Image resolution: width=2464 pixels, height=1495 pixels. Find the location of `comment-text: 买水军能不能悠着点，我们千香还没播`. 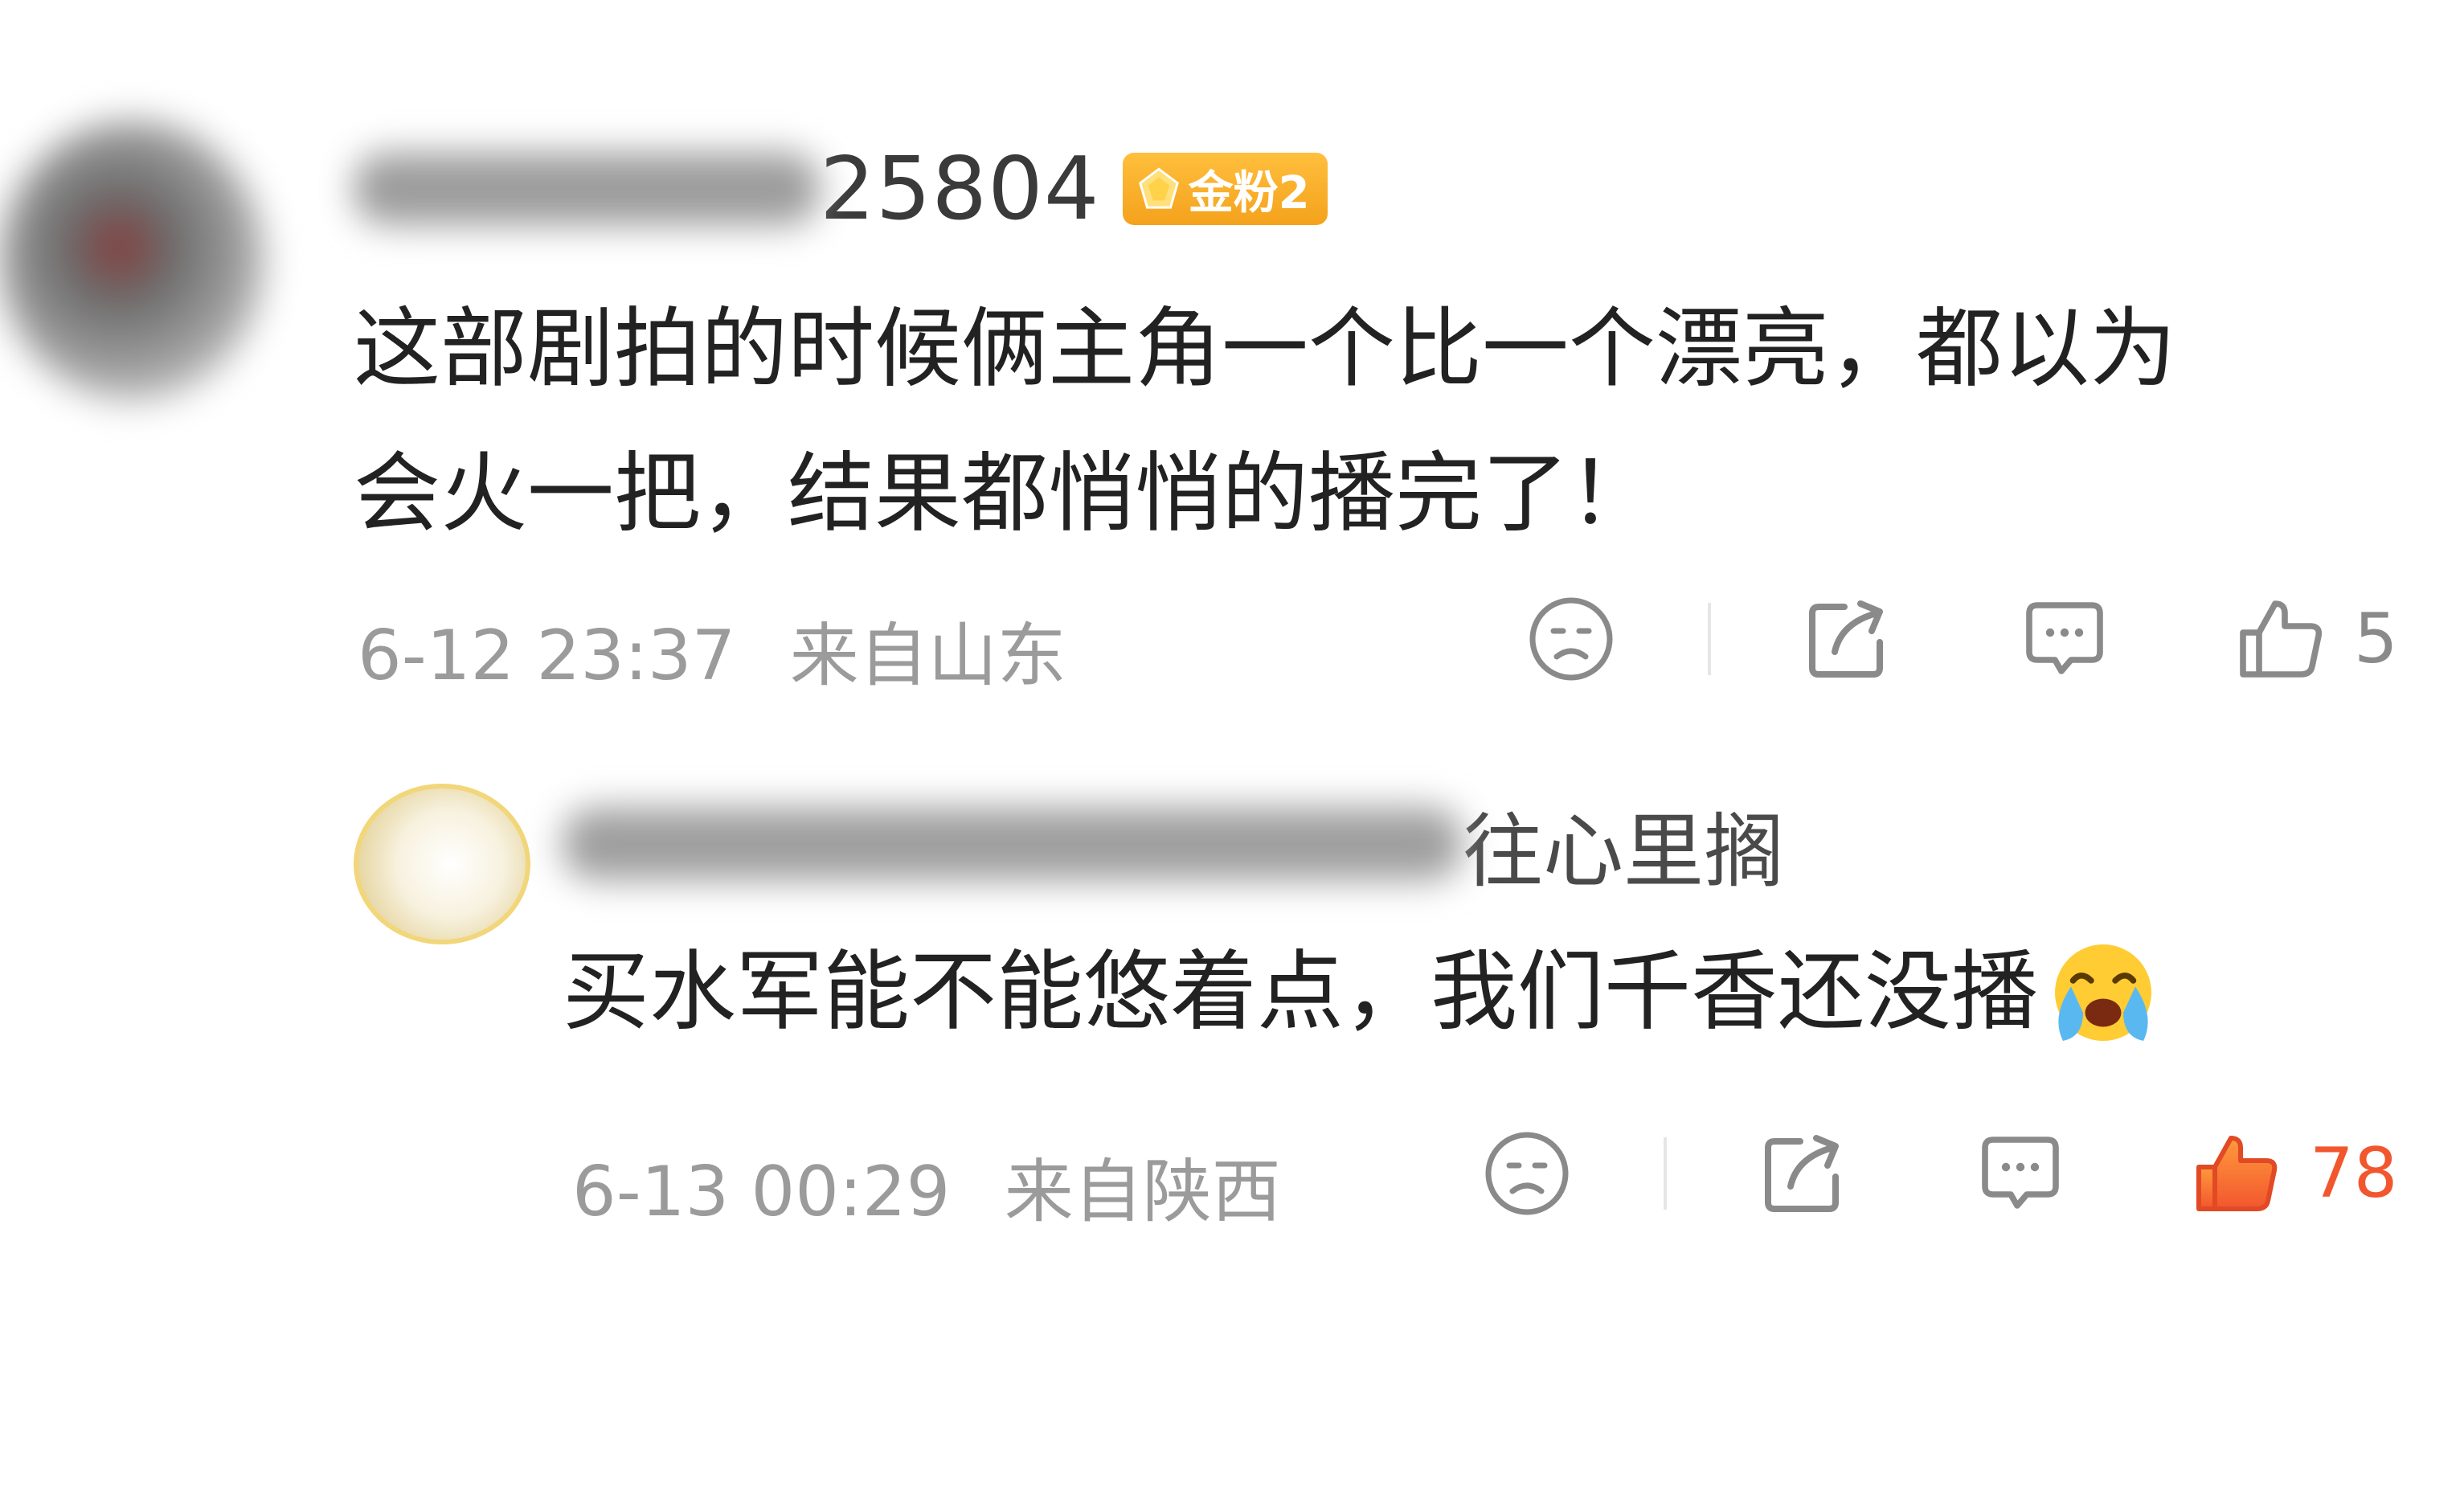

comment-text: 买水军能不能悠着点，我们千香还没播 is located at coordinates (1487, 993).